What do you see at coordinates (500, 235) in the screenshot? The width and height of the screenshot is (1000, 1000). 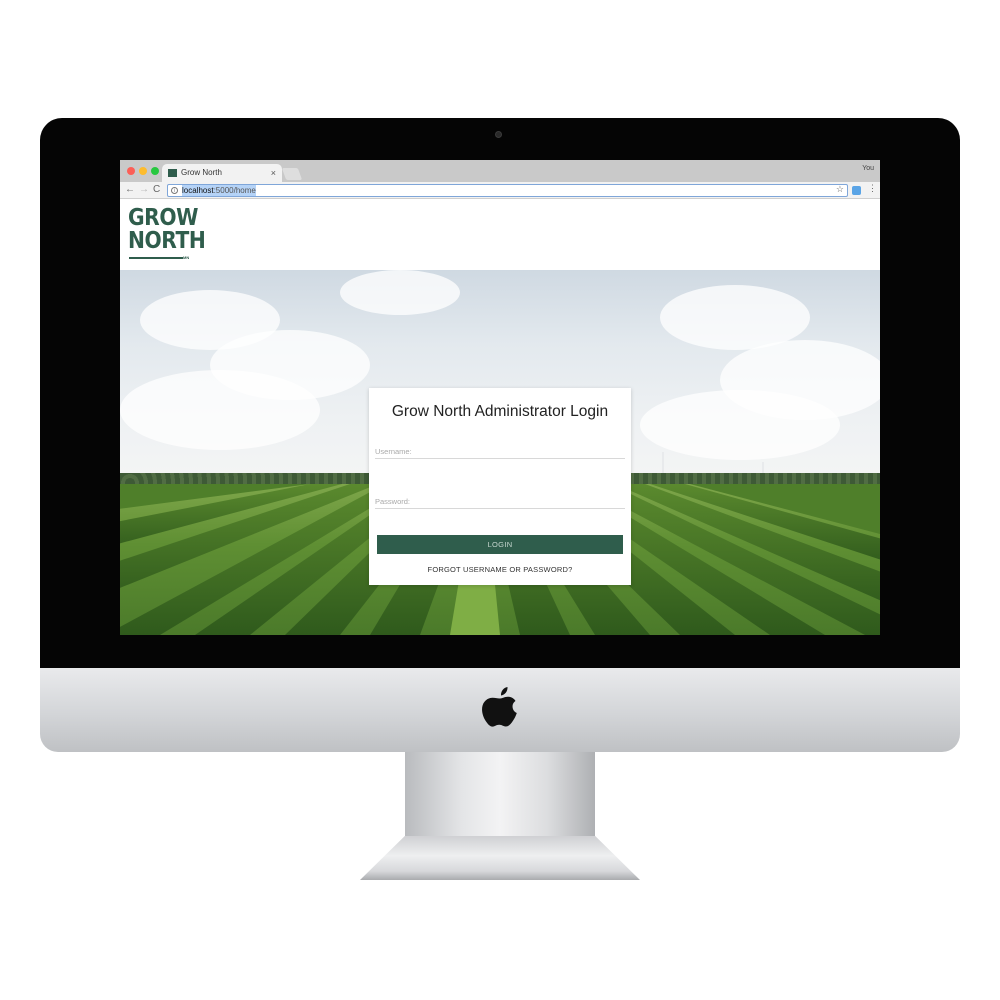 I see `page-header: GROW NORTH MN` at bounding box center [500, 235].